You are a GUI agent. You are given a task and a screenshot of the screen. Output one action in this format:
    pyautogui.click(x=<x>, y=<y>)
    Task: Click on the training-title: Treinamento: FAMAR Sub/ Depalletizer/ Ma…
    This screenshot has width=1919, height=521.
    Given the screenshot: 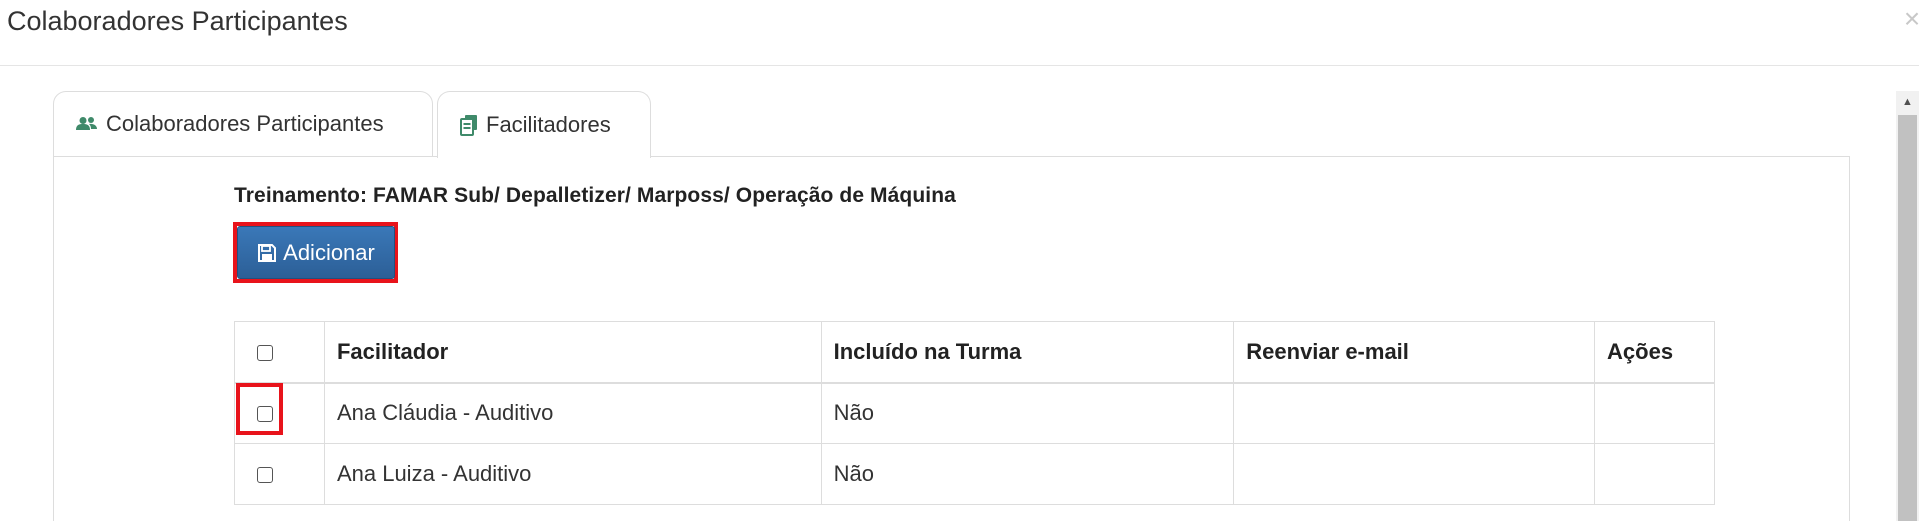 What is the action you would take?
    pyautogui.click(x=595, y=195)
    